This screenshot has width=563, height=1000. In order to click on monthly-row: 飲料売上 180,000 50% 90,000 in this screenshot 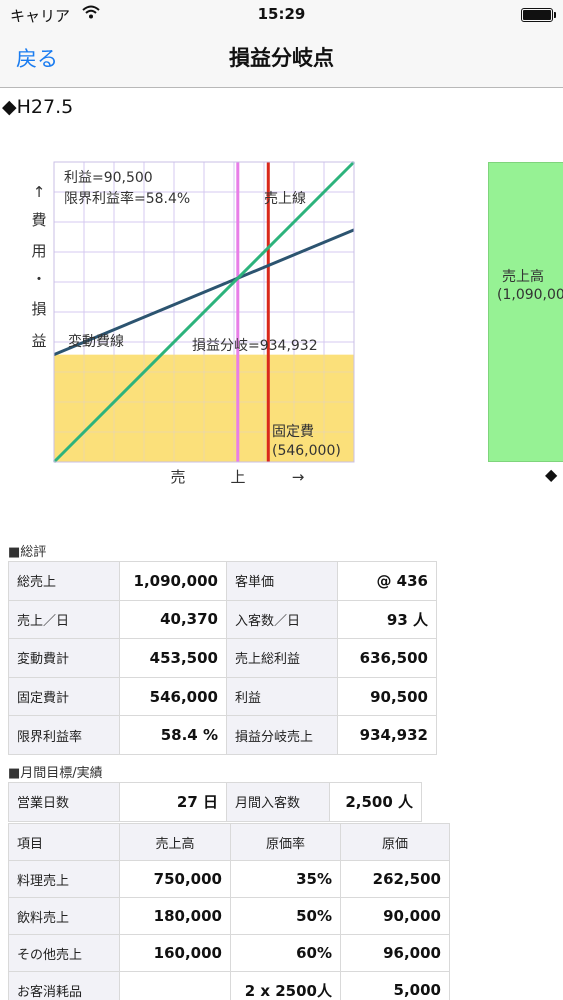, I will do `click(229, 916)`.